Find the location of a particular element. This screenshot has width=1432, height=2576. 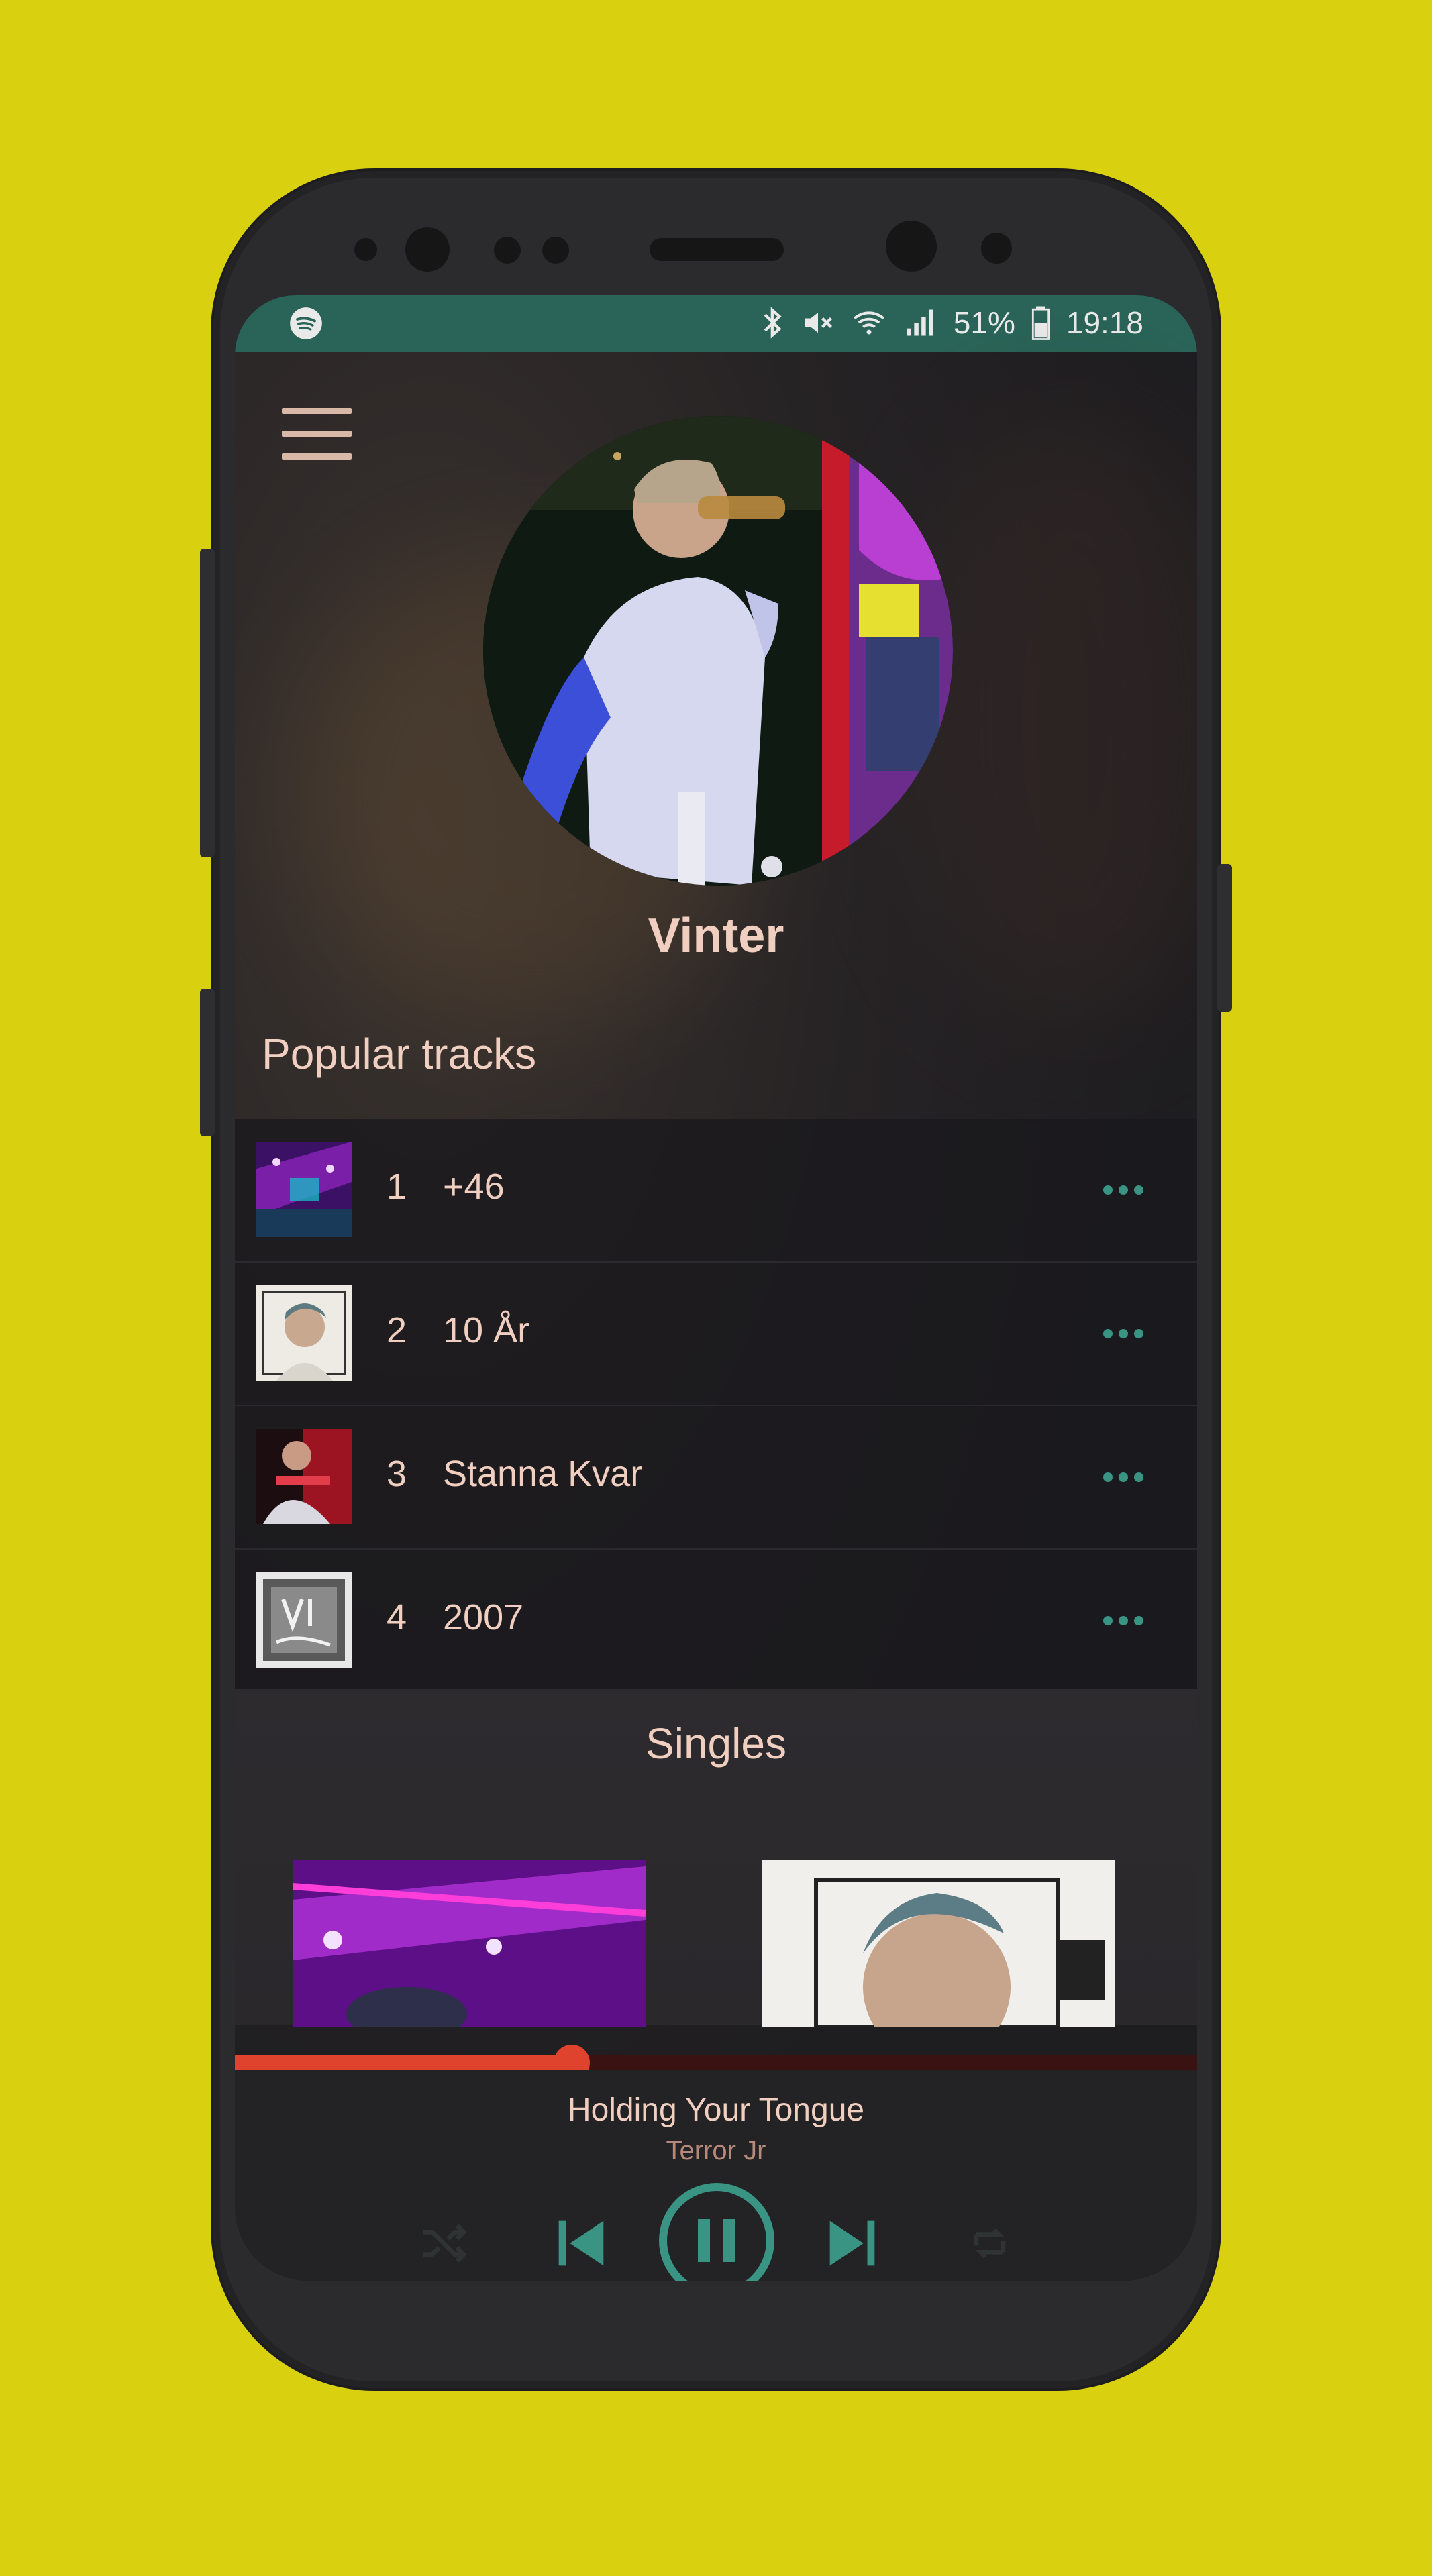

track-row: 3 Stanna Kvar is located at coordinates (716, 1478).